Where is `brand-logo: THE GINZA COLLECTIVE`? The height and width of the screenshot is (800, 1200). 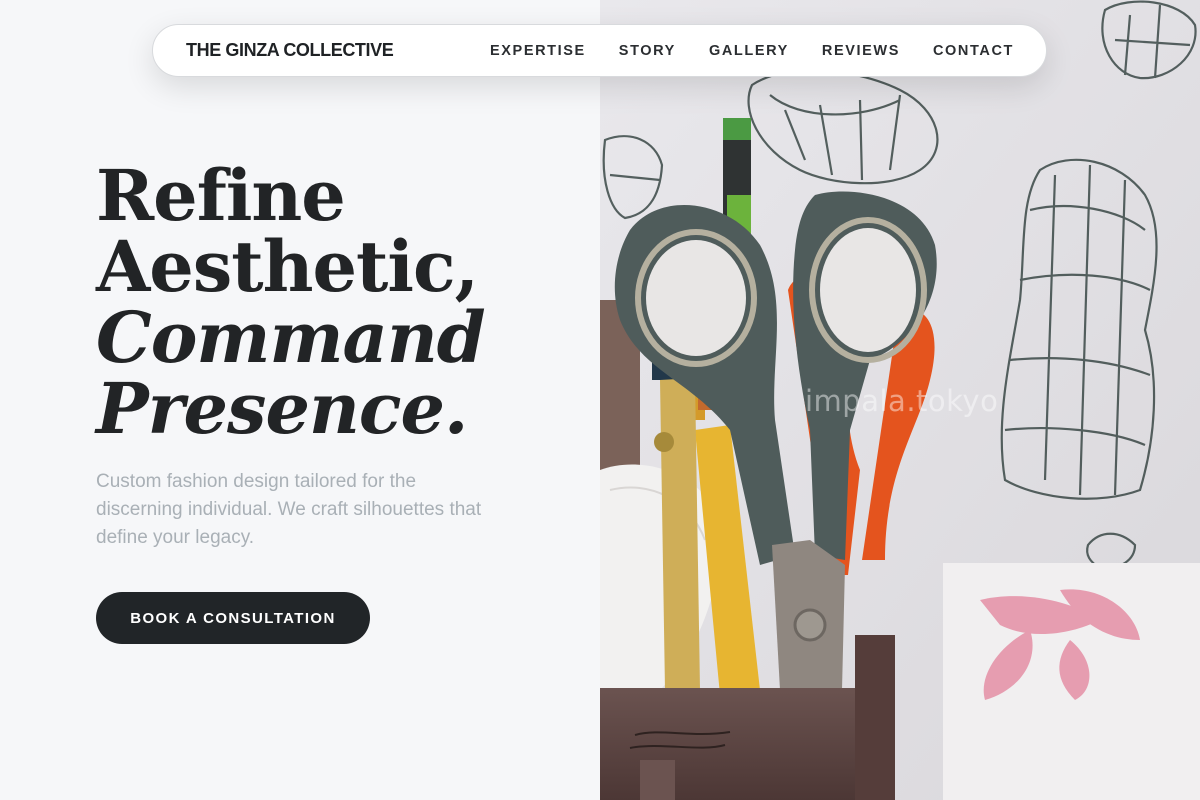
brand-logo: THE GINZA COLLECTIVE is located at coordinates (290, 50).